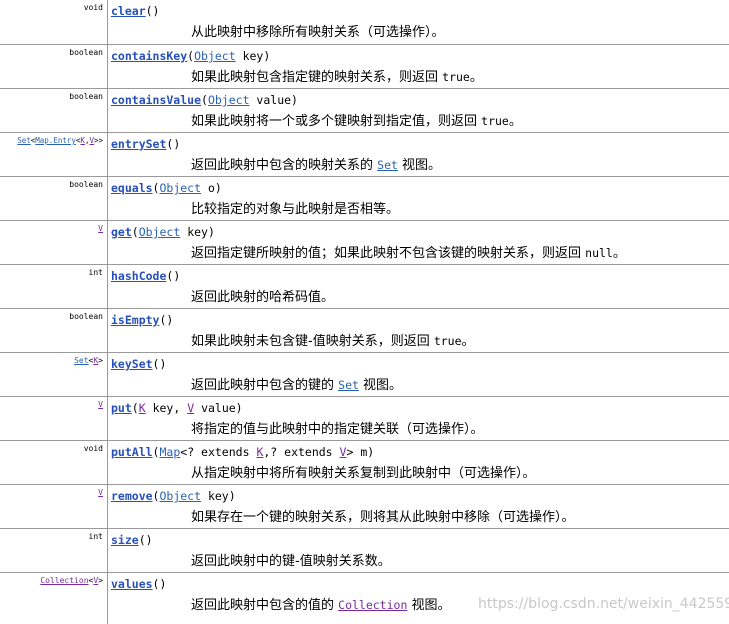 The height and width of the screenshot is (624, 729). What do you see at coordinates (169, 452) in the screenshot?
I see `param-type-link-map: Map` at bounding box center [169, 452].